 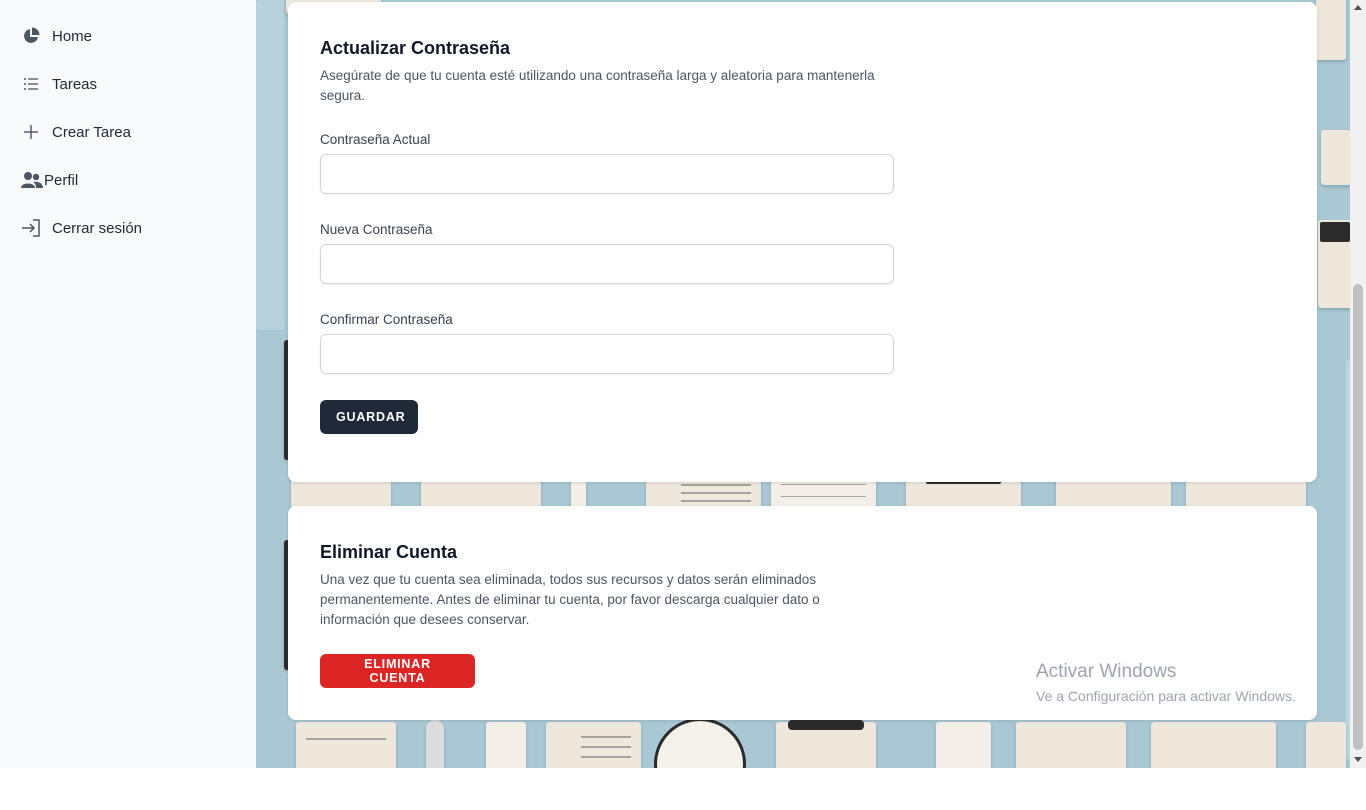 I want to click on scrollbar-thumb, so click(x=1358, y=517).